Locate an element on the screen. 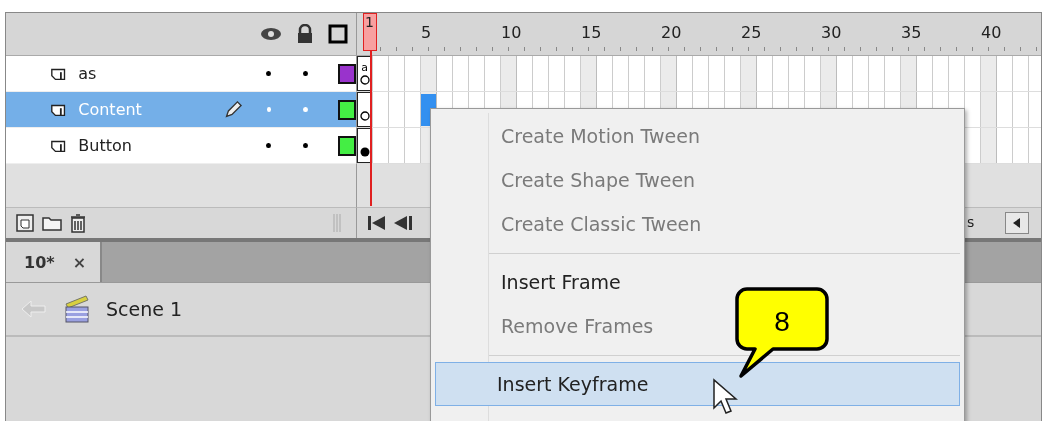  folder-icon is located at coordinates (52, 223).